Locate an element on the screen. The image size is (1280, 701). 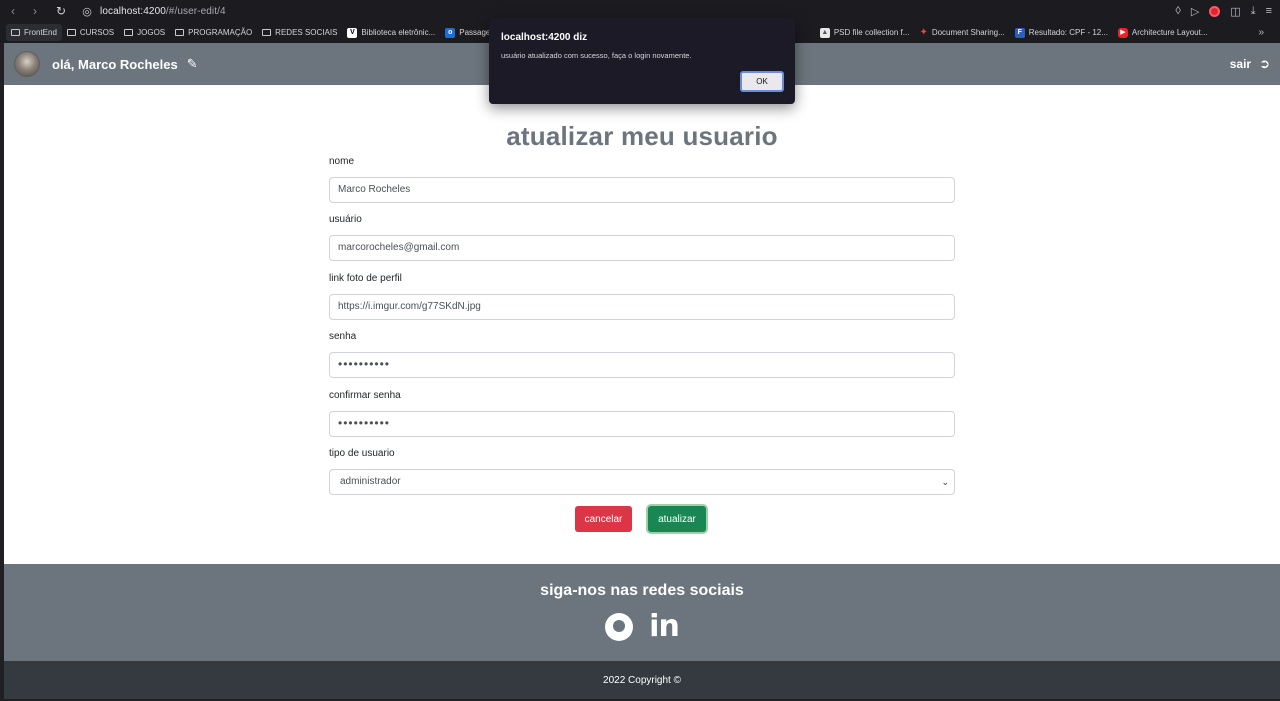
user-group: usuário marcorocheles@gmail.com is located at coordinates (642, 242).